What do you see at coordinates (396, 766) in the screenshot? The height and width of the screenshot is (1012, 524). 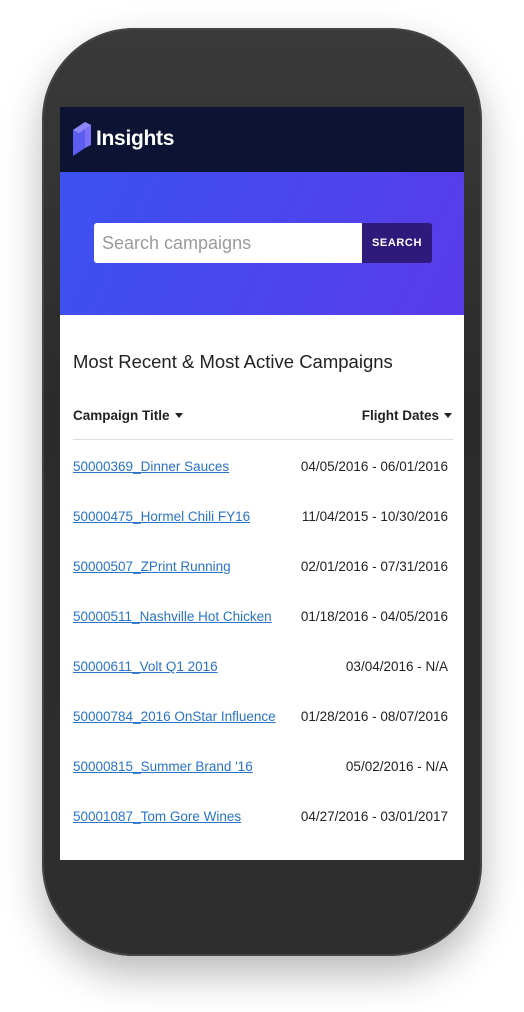 I see `flight-dates: 05/02/2016 - N/A` at bounding box center [396, 766].